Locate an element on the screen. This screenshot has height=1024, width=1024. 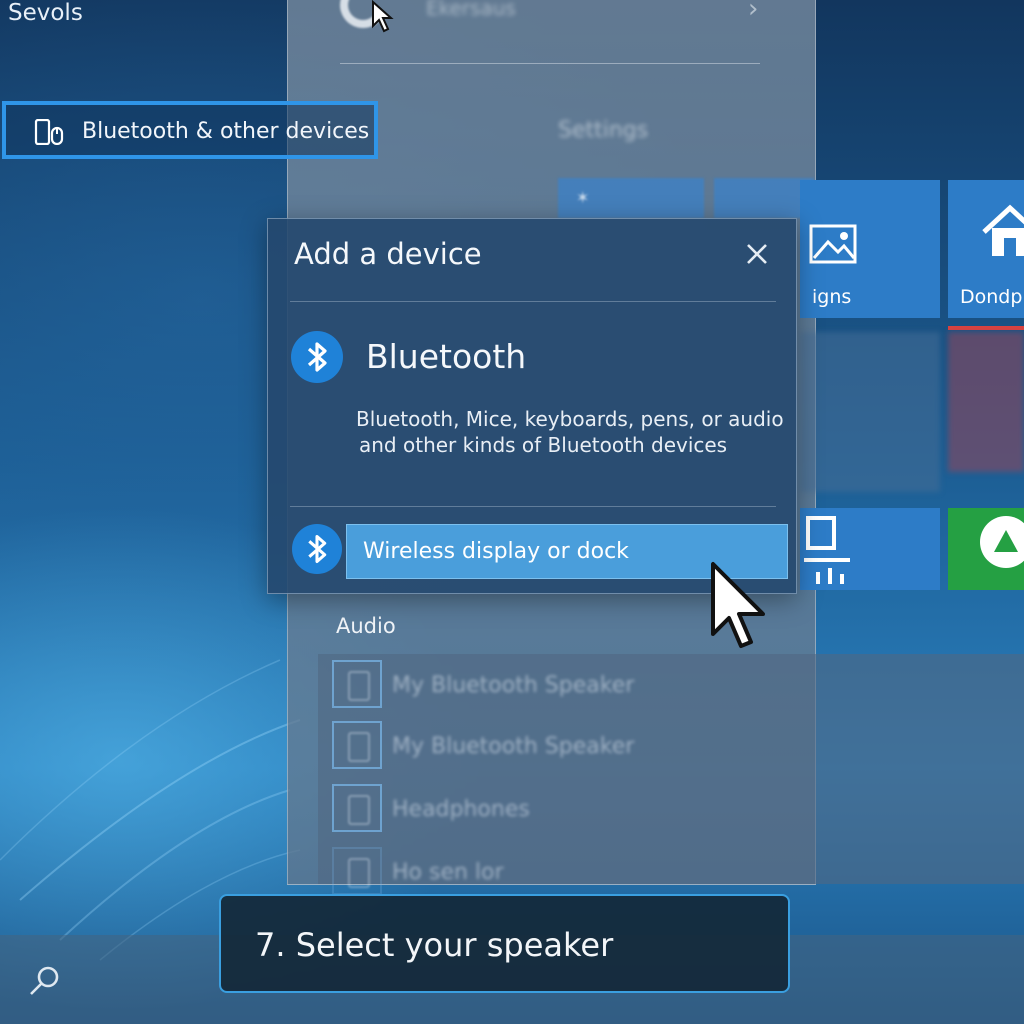
list-item: Headphones is located at coordinates (632, 809).